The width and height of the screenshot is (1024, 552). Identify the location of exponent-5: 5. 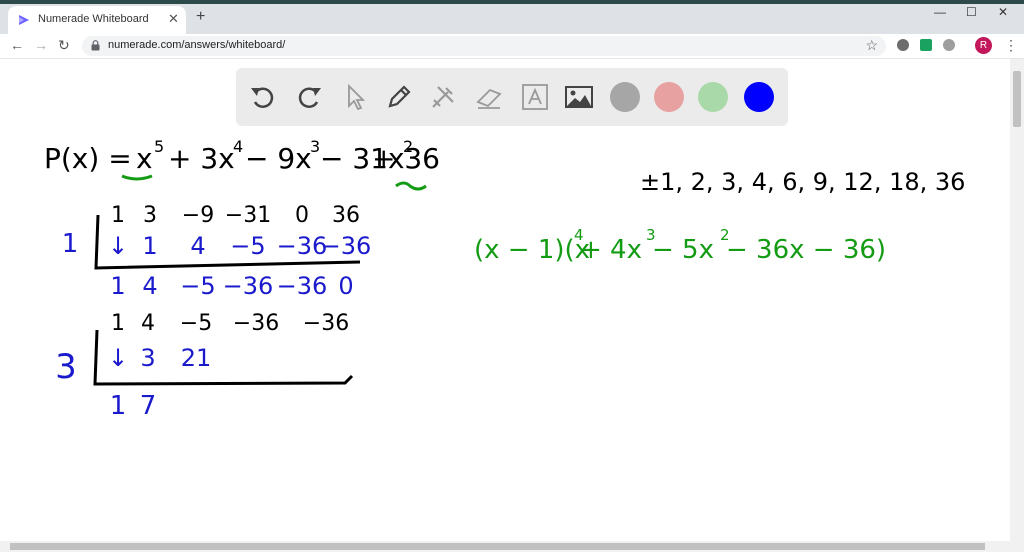
(159, 146).